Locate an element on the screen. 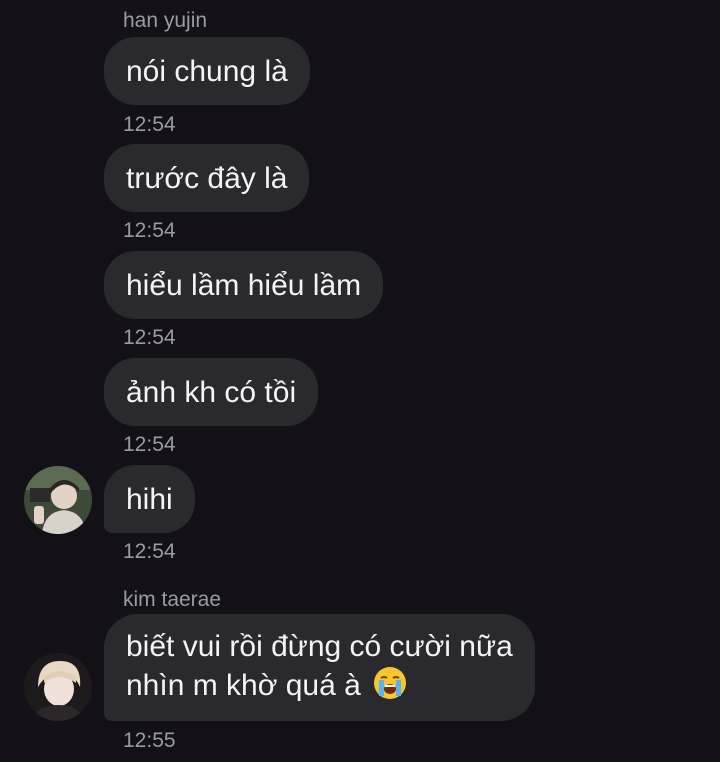 The width and height of the screenshot is (720, 762). message-bubble: nói chung là is located at coordinates (207, 71).